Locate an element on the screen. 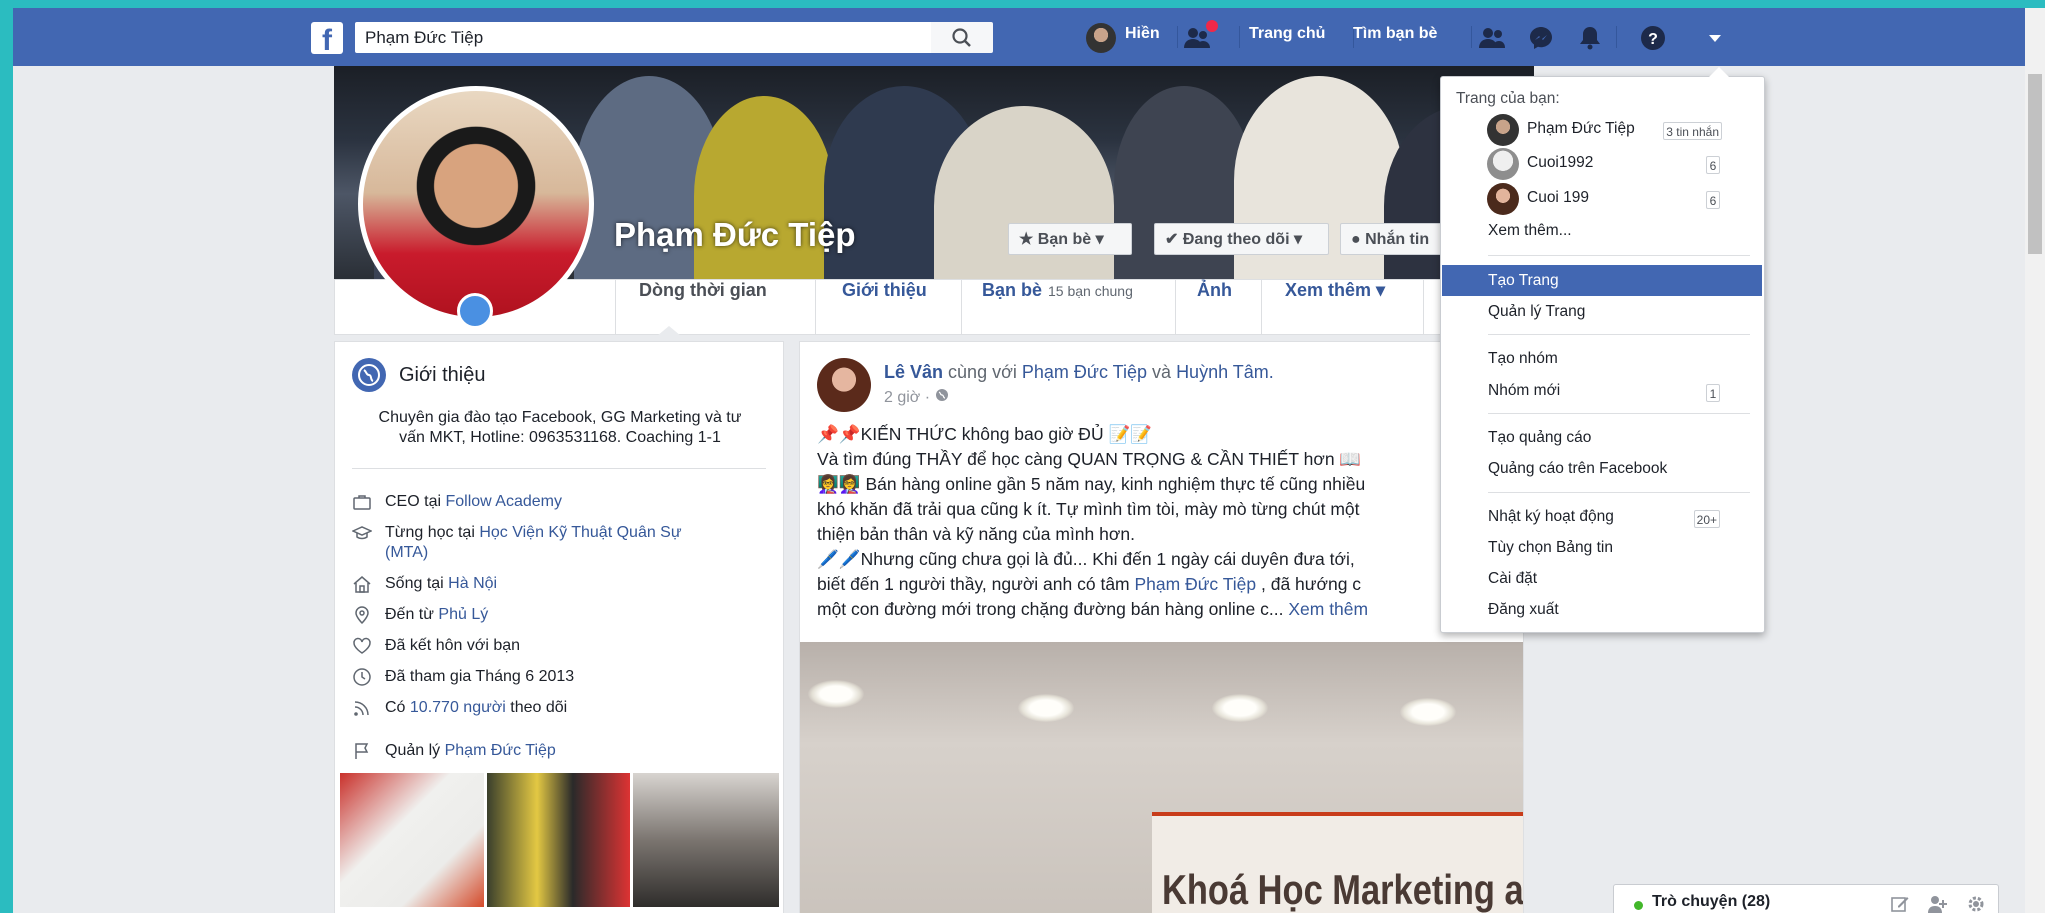  event-banner: Khoá Học Marketing auto is located at coordinates (1338, 862).